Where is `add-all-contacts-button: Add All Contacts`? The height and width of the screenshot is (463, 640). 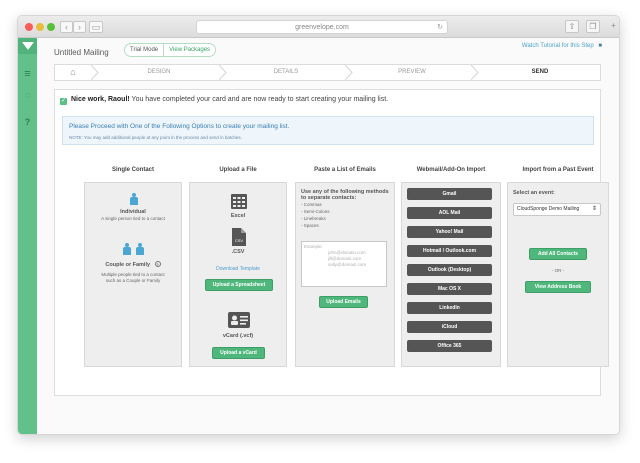
add-all-contacts-button: Add All Contacts is located at coordinates (558, 254).